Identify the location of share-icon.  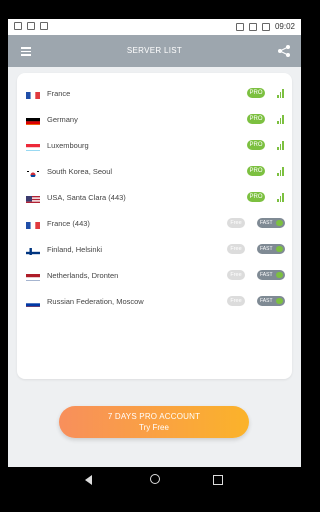
(284, 51).